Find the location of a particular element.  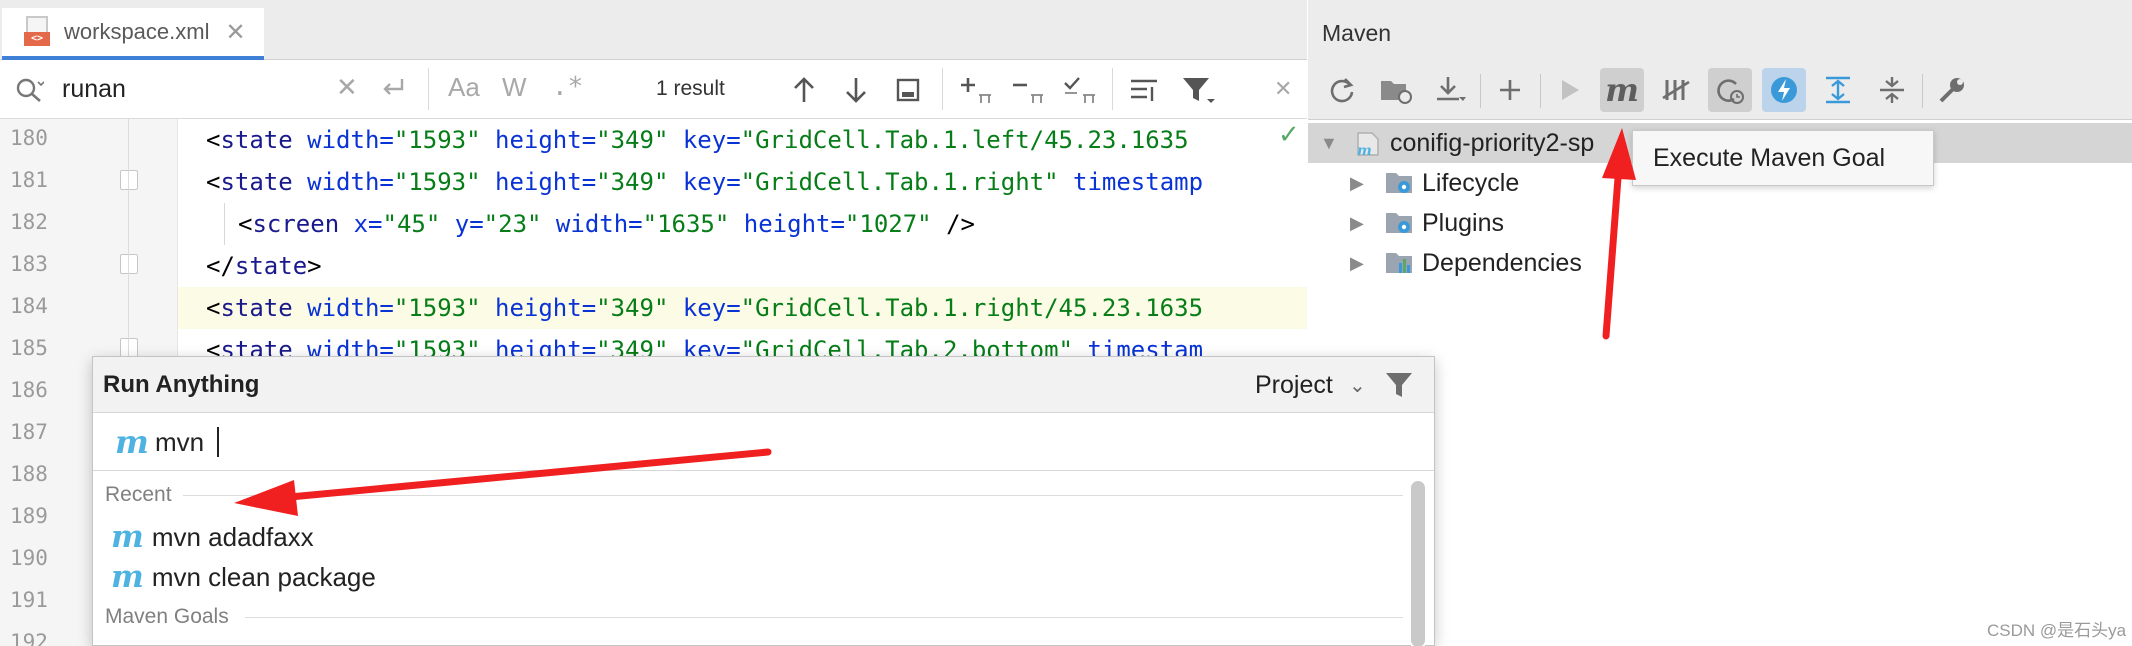

run-icon is located at coordinates (1570, 90).